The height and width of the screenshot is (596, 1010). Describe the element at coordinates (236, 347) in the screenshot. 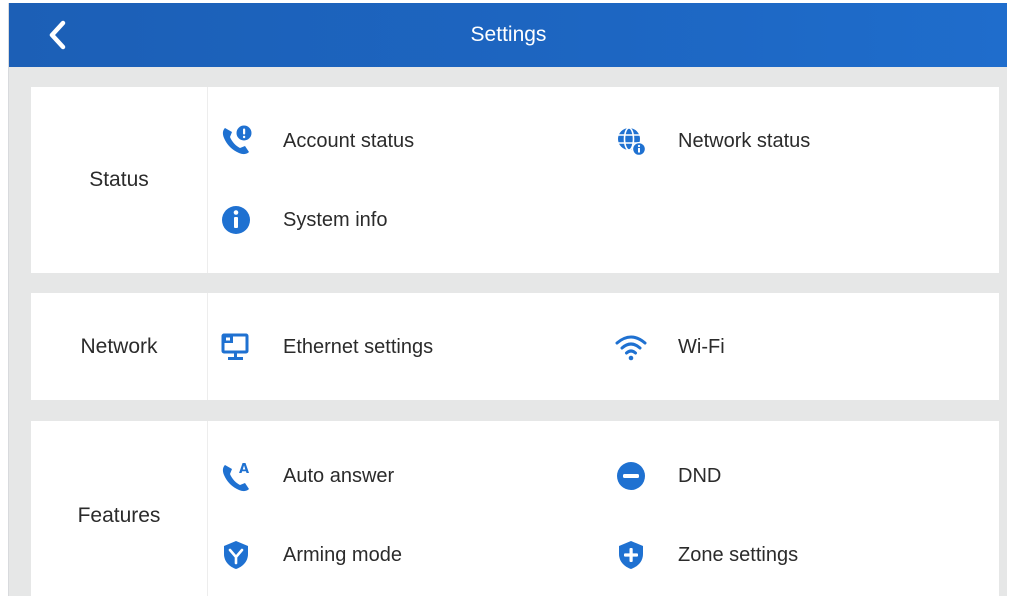

I see `ethernet-icon` at that location.